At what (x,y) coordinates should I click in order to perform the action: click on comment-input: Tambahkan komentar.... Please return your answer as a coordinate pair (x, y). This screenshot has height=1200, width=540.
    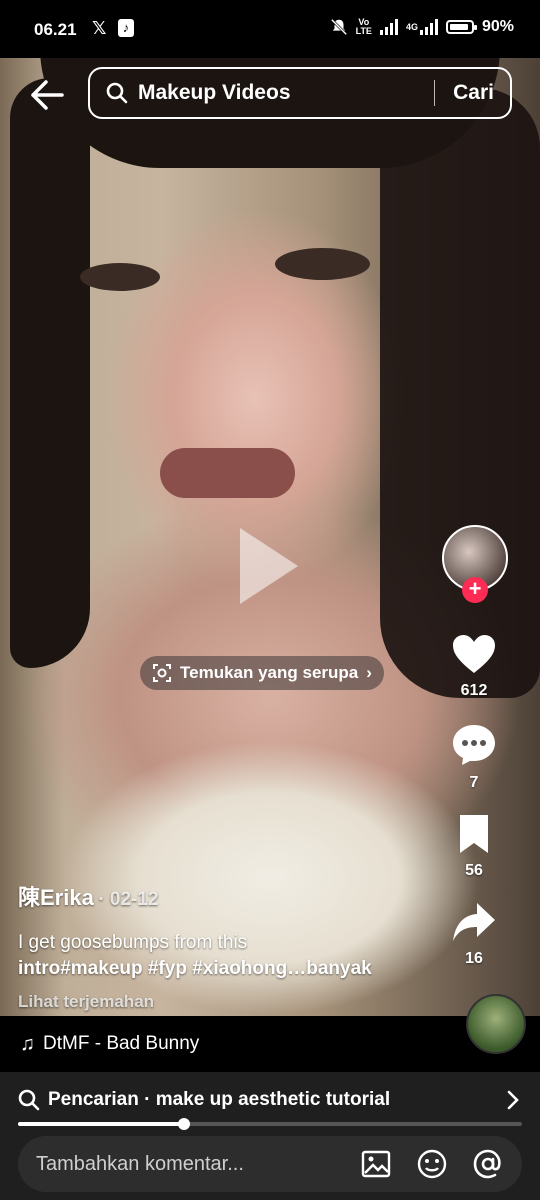
    Looking at the image, I should click on (270, 1164).